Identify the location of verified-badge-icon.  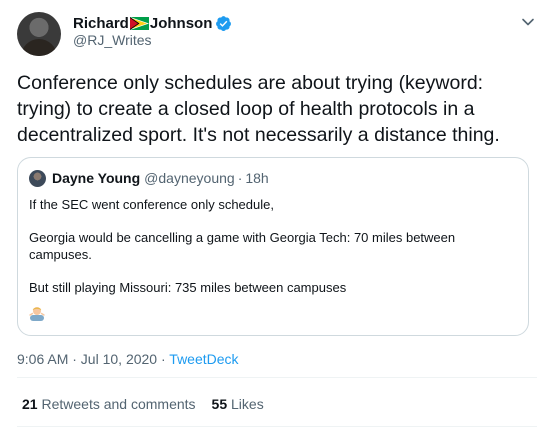
(224, 24).